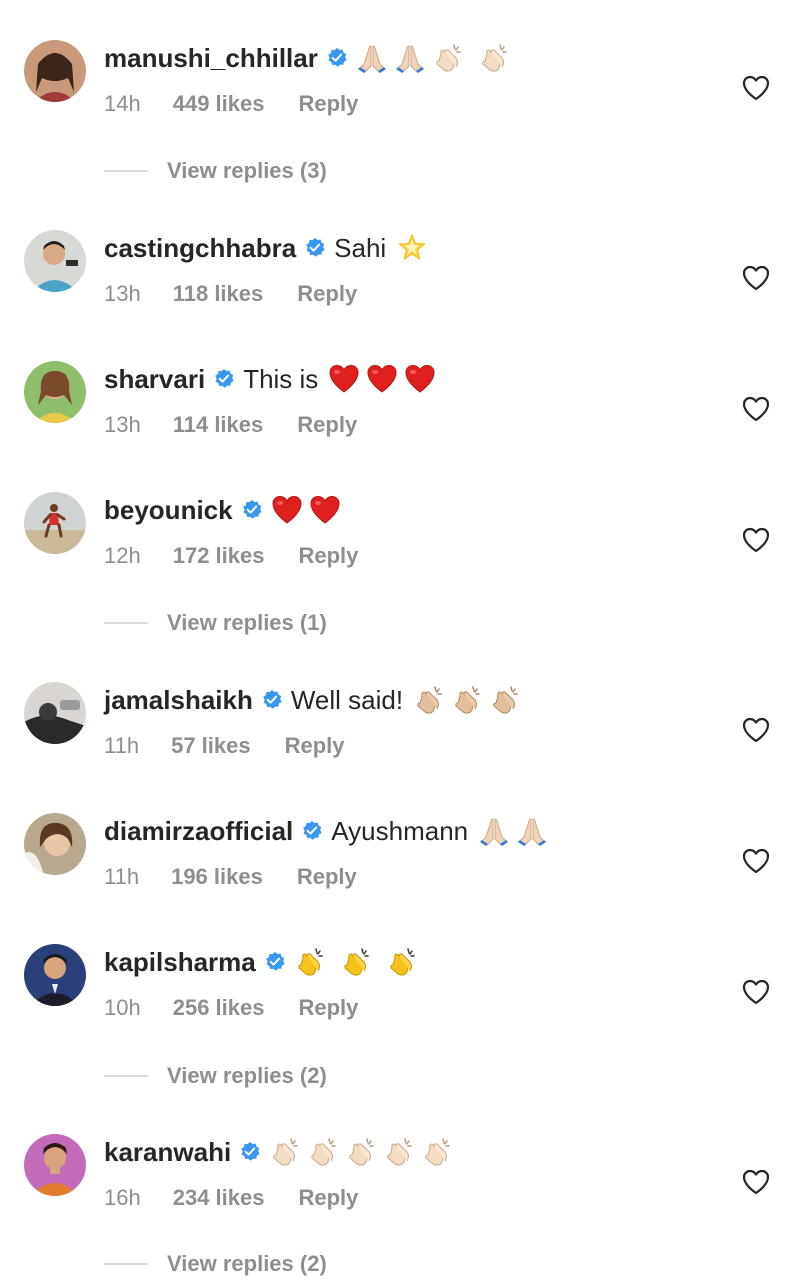 The image size is (811, 1280). I want to click on comment-timestamp: 12h, so click(122, 555).